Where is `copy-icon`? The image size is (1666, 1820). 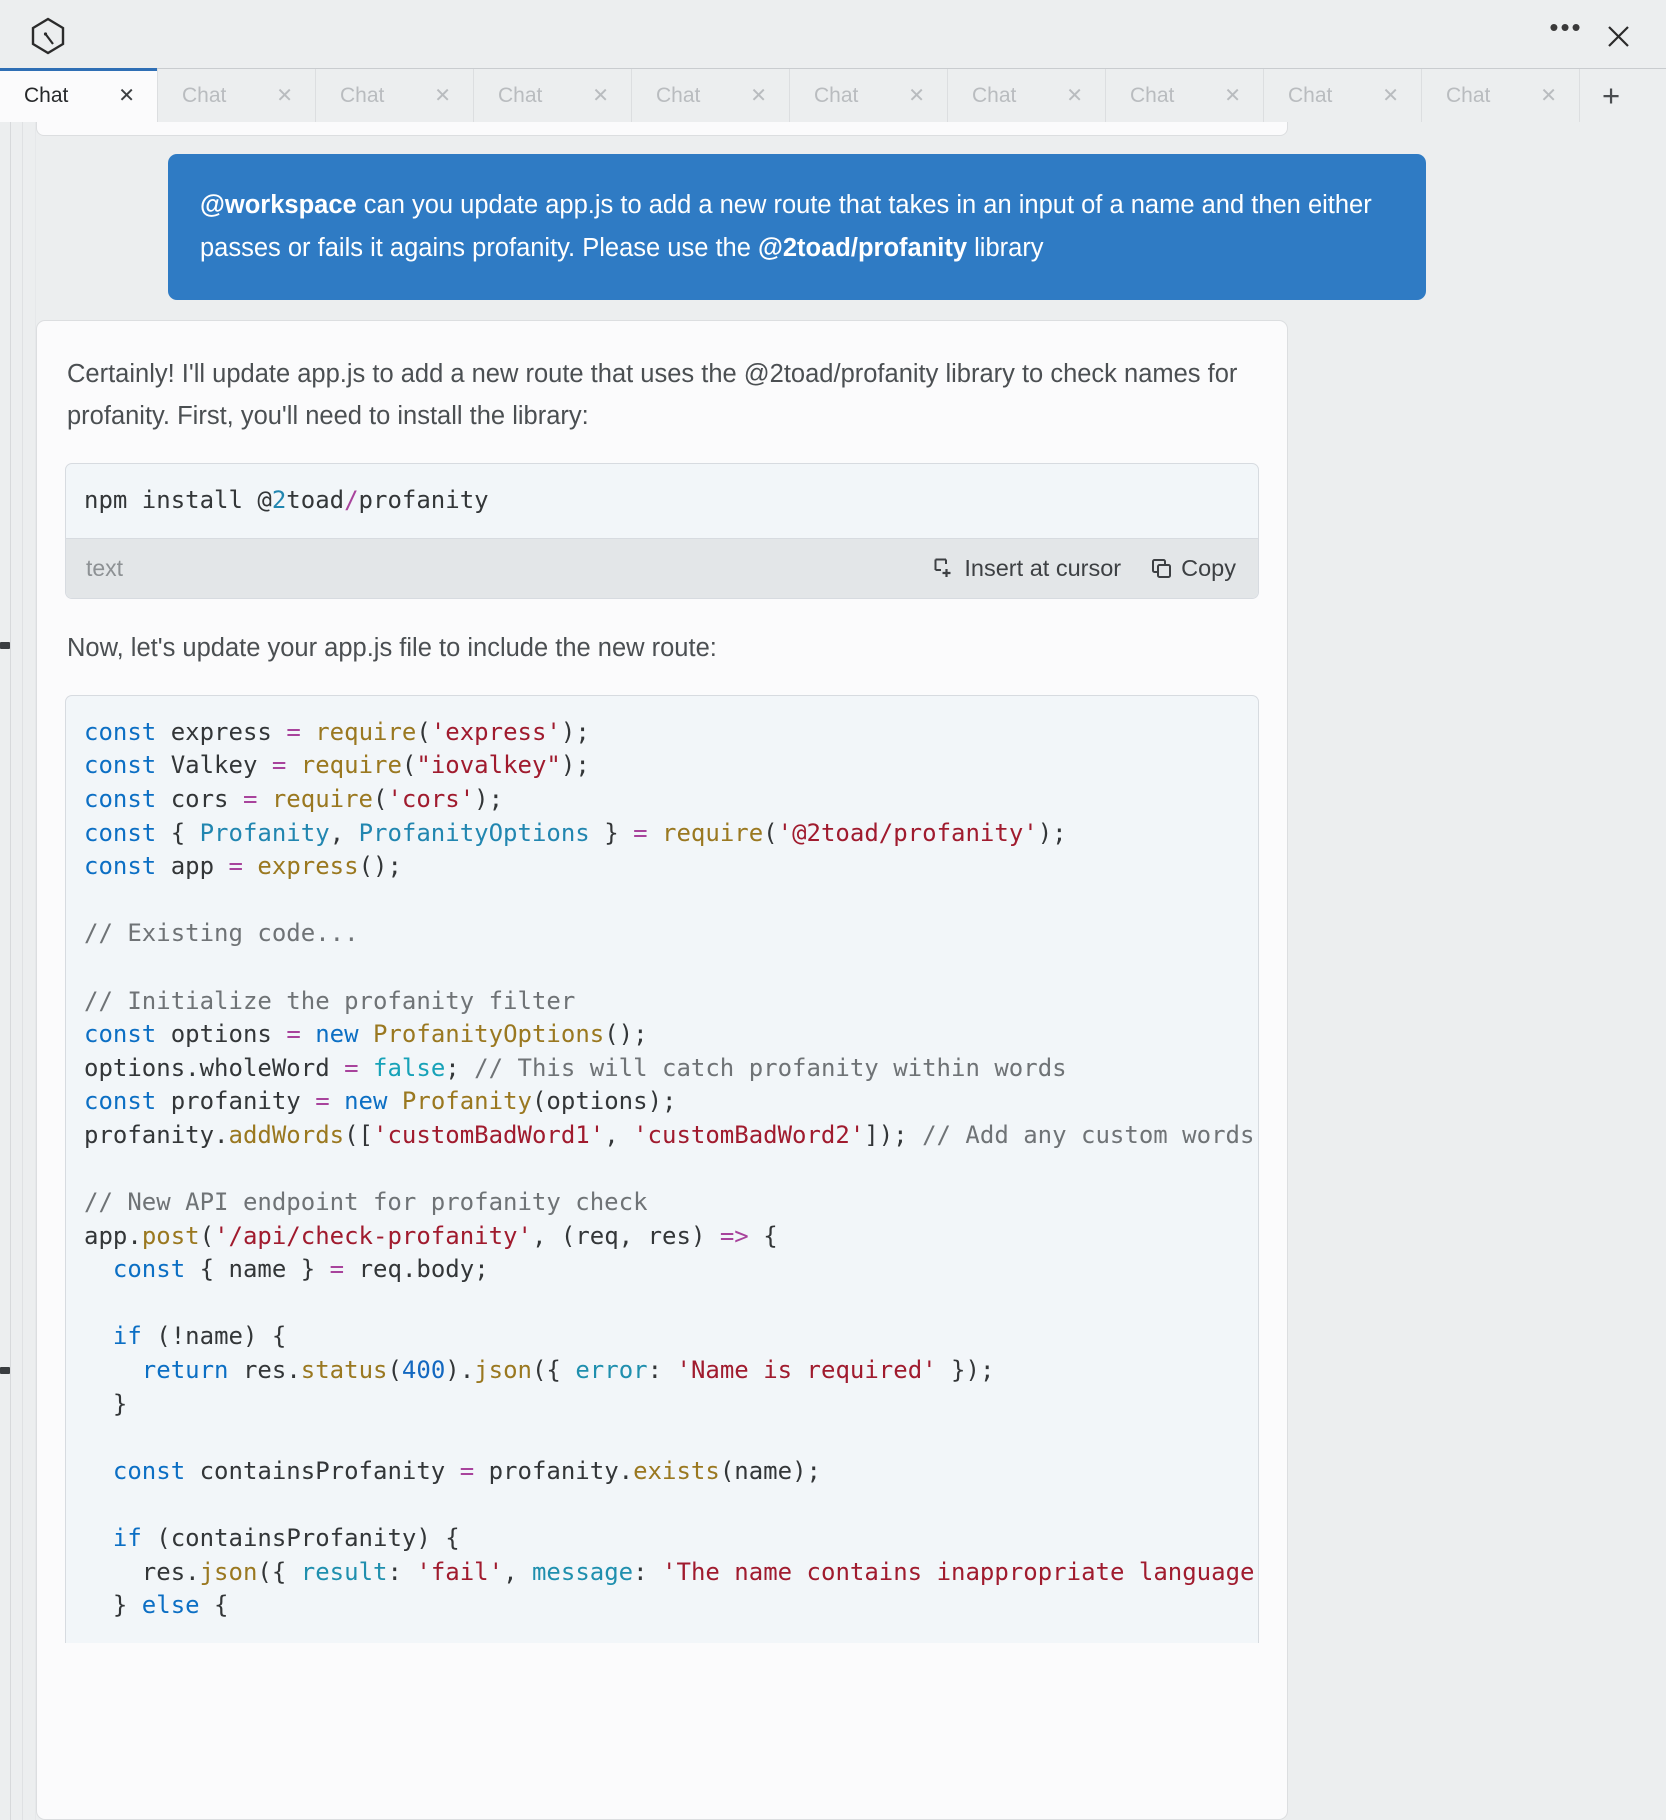
copy-icon is located at coordinates (1161, 568).